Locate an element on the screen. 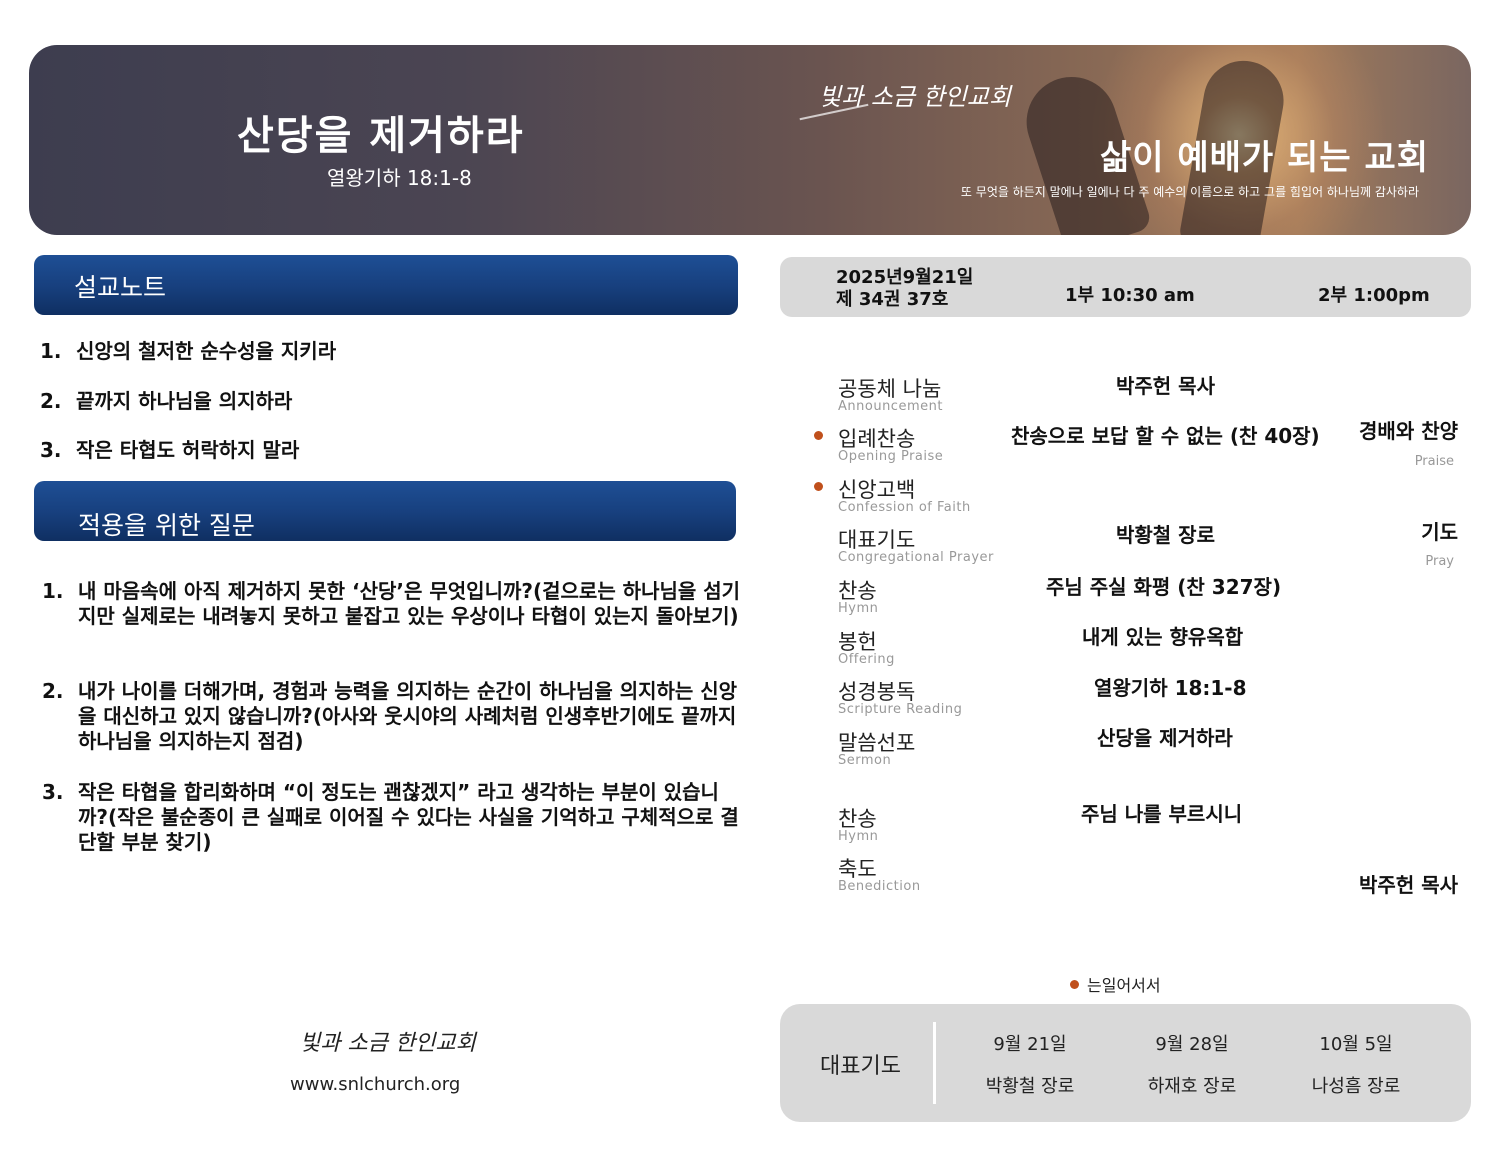 The image size is (1500, 1159). worship-item-scripture: 성경봉독 Scripture Reading 열왕기하 18:1-8 is located at coordinates (1042, 696).